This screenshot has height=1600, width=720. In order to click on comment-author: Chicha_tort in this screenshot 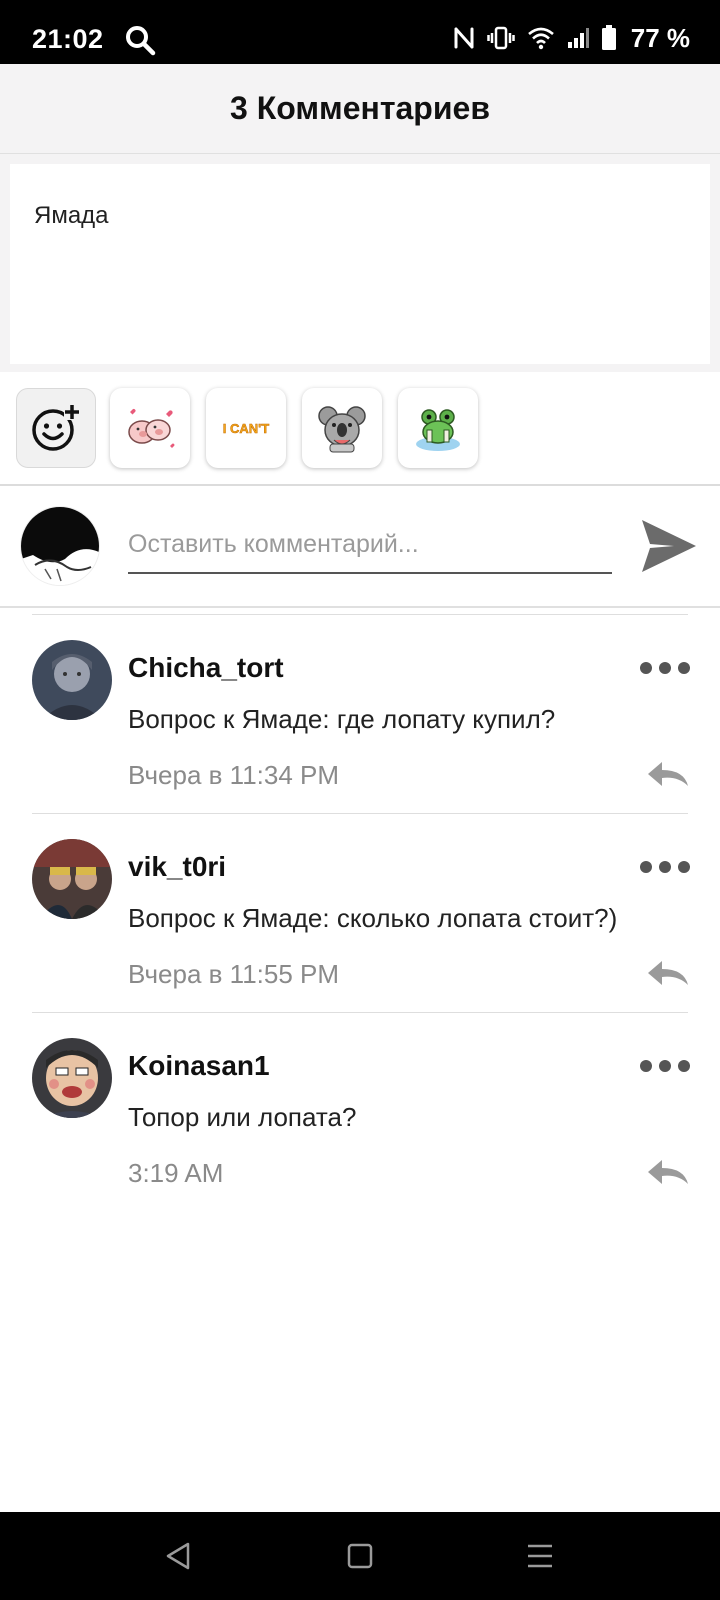, I will do `click(206, 668)`.